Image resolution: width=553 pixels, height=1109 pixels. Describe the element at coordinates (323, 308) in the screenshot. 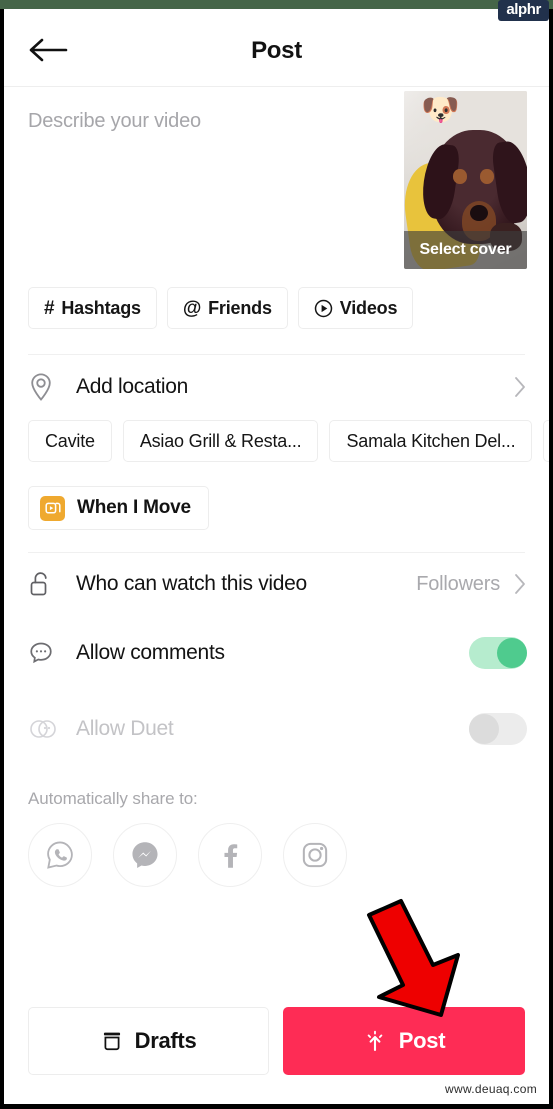

I see `play-circle-icon` at that location.